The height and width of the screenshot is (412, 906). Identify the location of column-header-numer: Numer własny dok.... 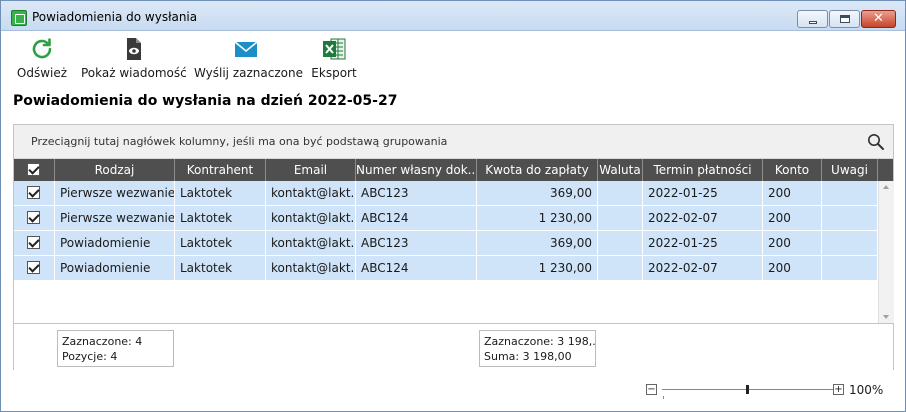
(416, 170).